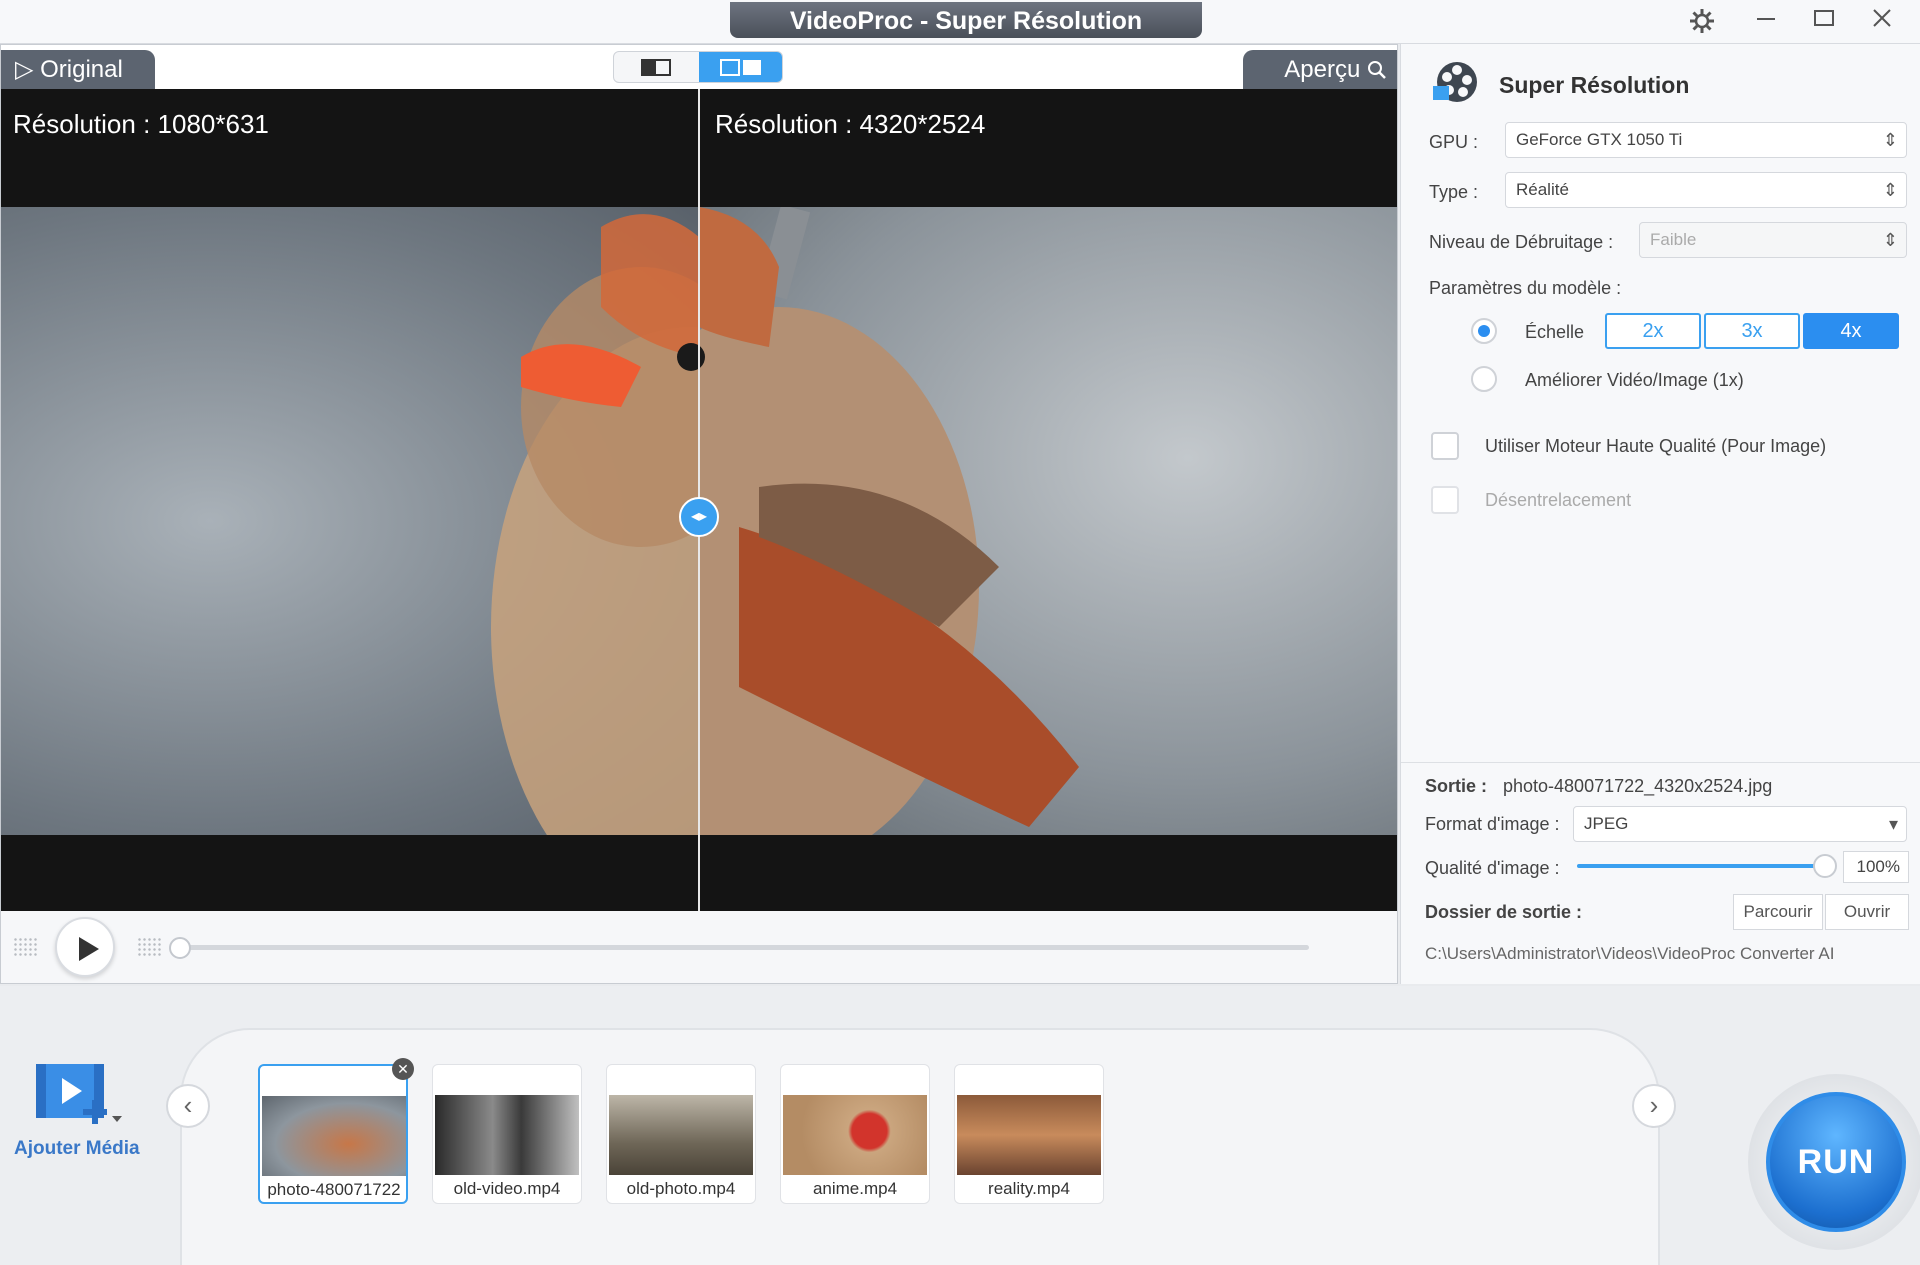 The width and height of the screenshot is (1920, 1265). Describe the element at coordinates (850, 124) in the screenshot. I see `right-resolution-label: Résolution : 4320*2524` at that location.